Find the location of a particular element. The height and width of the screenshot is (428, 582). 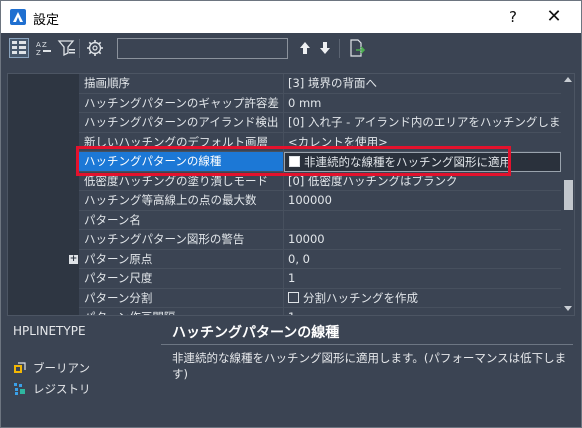

property-name: ハッチングパターン図形の警告 is located at coordinates (181, 240).